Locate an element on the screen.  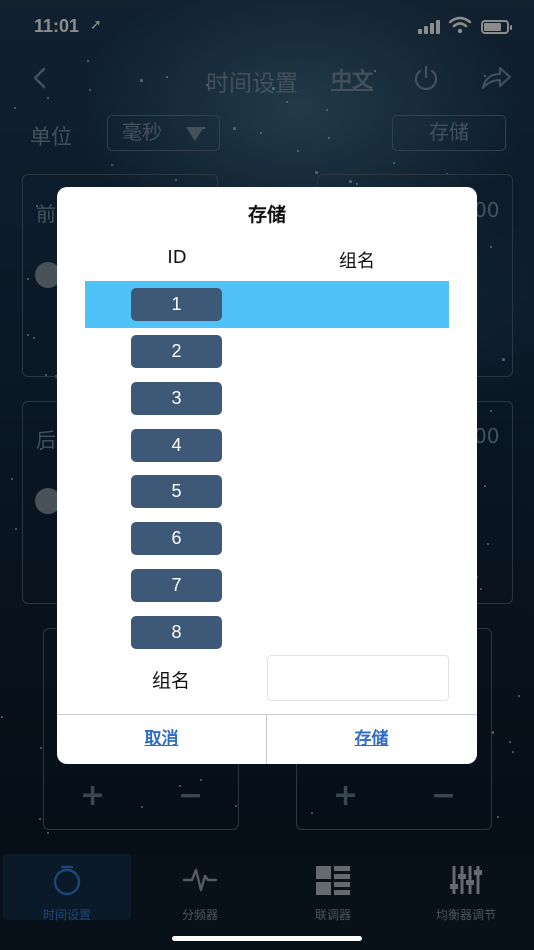
id-button-5: 5 is located at coordinates (176, 491).